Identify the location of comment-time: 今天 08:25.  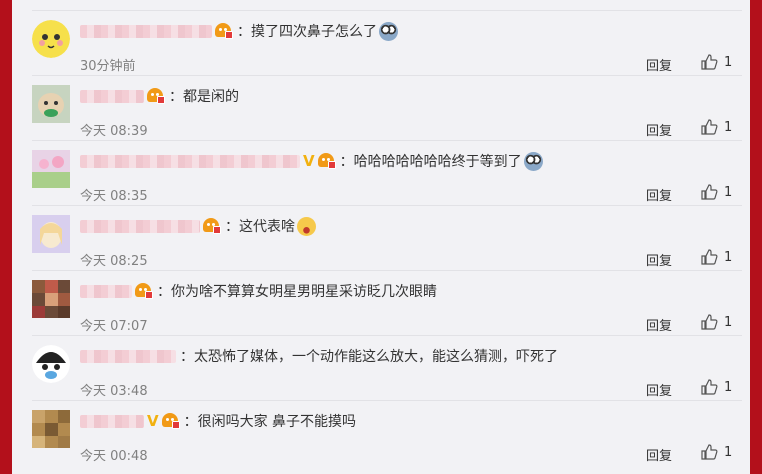
(114, 261).